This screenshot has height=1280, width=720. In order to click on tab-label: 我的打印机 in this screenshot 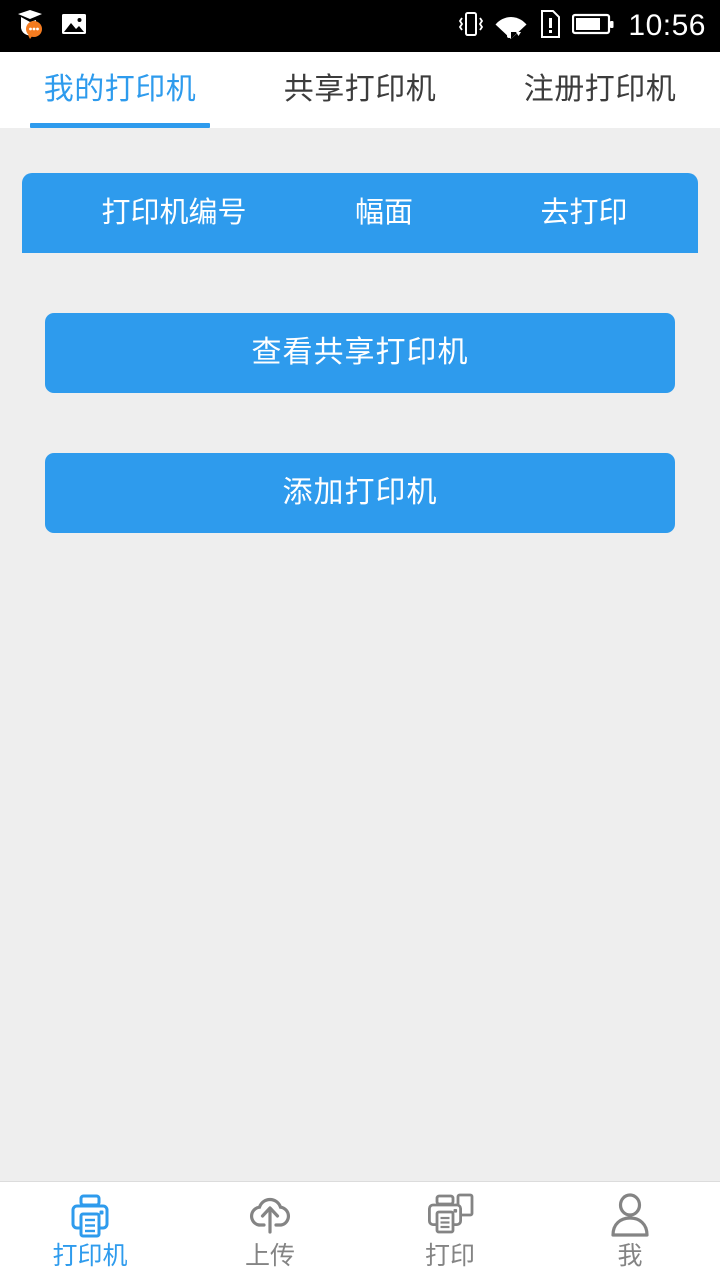, I will do `click(120, 89)`.